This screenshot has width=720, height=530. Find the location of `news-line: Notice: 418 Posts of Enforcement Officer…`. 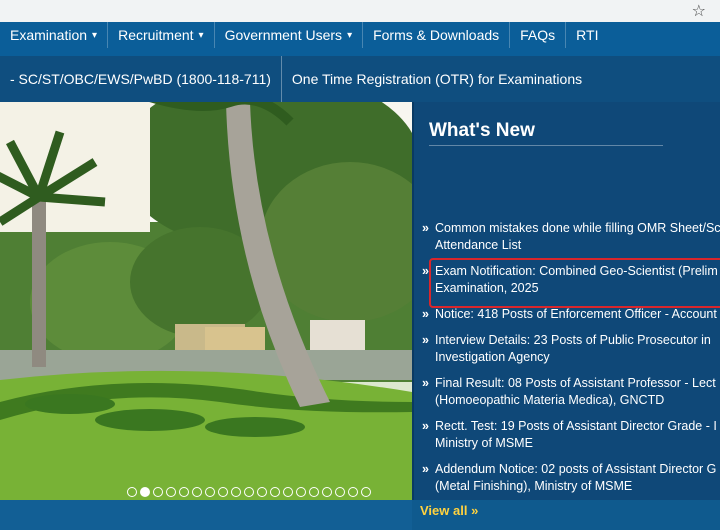

news-line: Notice: 418 Posts of Enforcement Officer… is located at coordinates (576, 314).